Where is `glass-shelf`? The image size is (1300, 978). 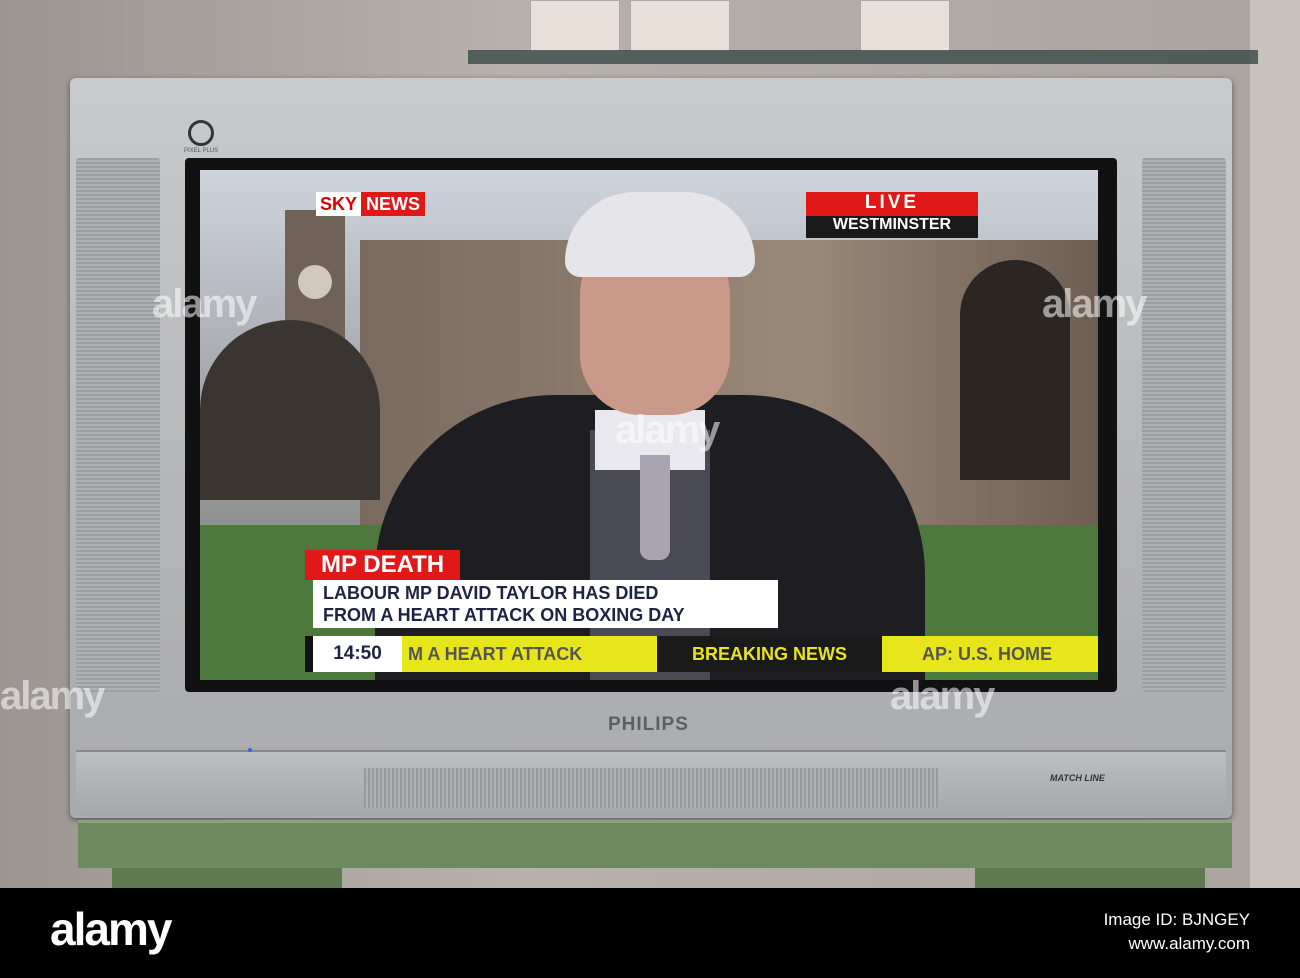
glass-shelf is located at coordinates (863, 57).